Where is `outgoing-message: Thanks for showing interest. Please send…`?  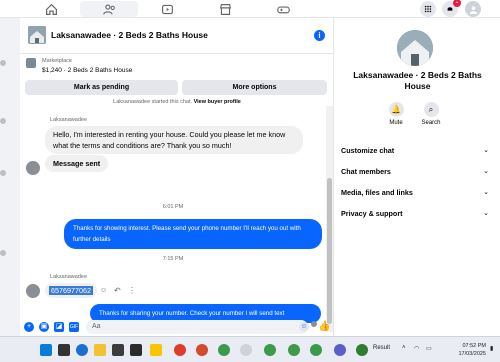 outgoing-message: Thanks for showing interest. Please send… is located at coordinates (193, 234).